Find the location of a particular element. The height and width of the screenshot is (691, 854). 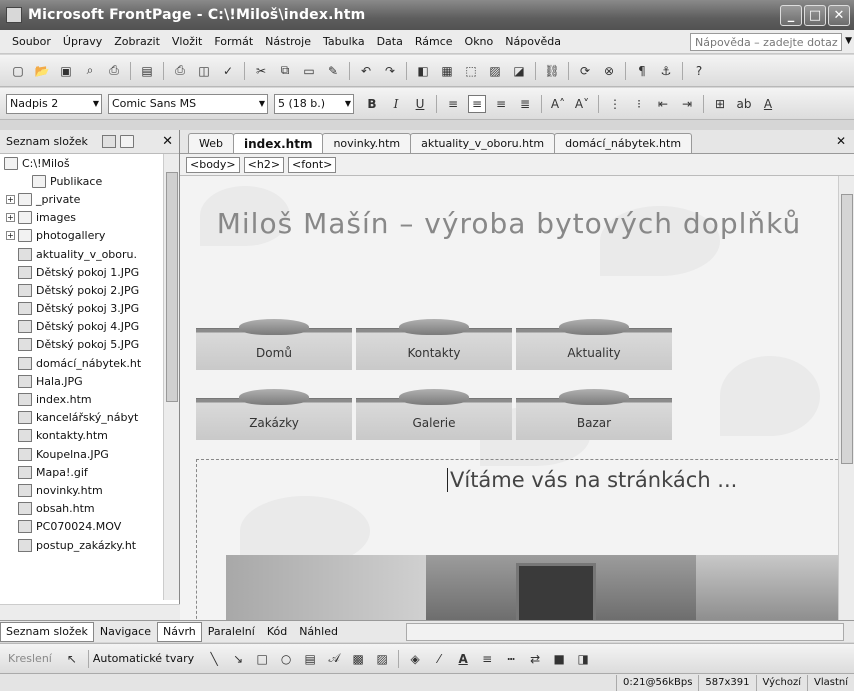

oval-icon: ○ is located at coordinates (286, 659).